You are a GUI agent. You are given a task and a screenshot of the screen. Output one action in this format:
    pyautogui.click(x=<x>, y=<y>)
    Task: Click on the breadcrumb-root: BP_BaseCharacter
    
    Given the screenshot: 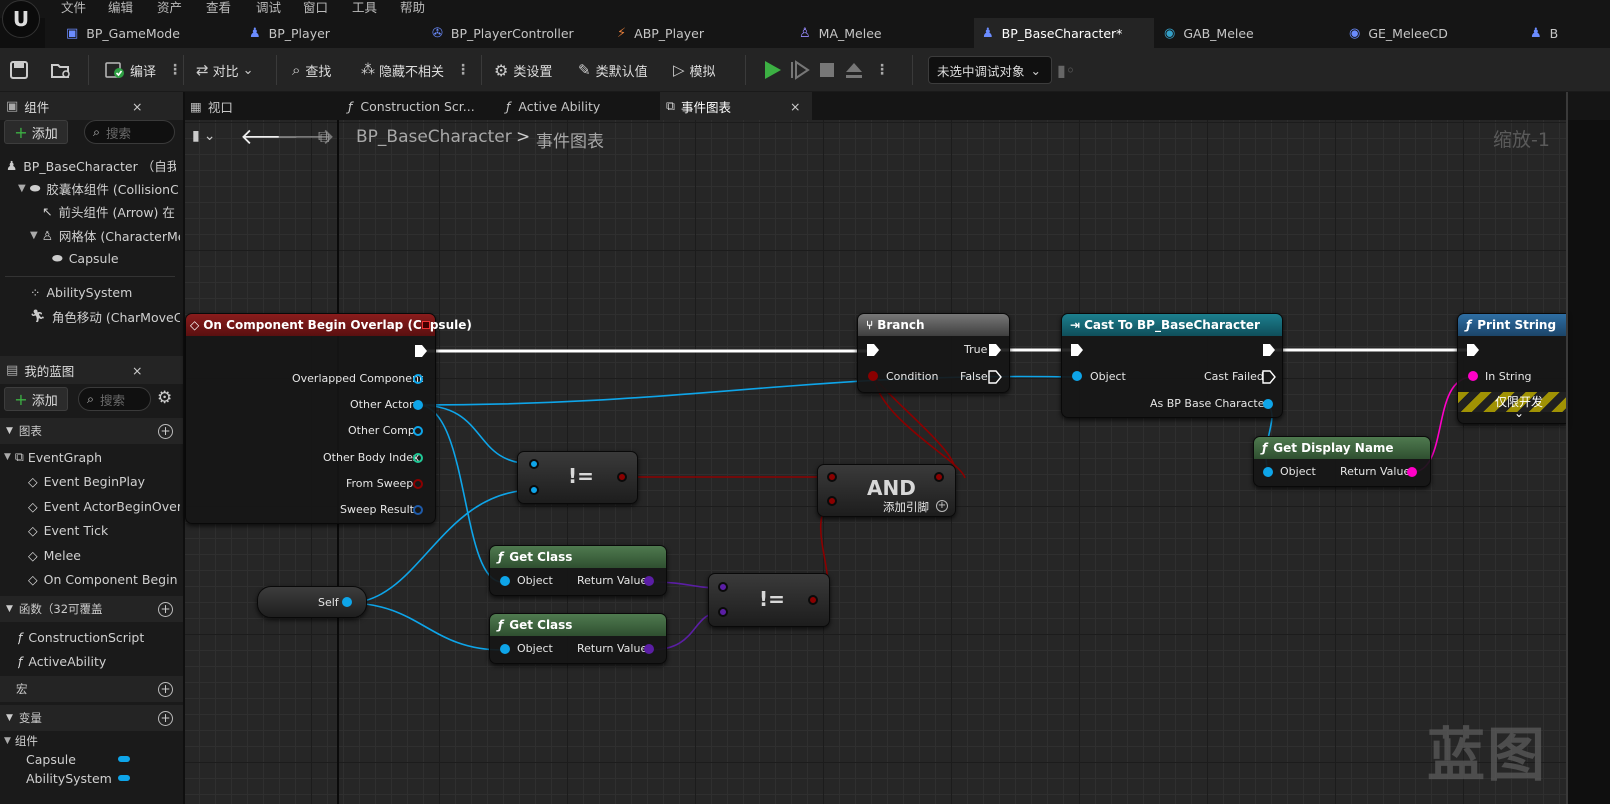 What is the action you would take?
    pyautogui.click(x=434, y=137)
    